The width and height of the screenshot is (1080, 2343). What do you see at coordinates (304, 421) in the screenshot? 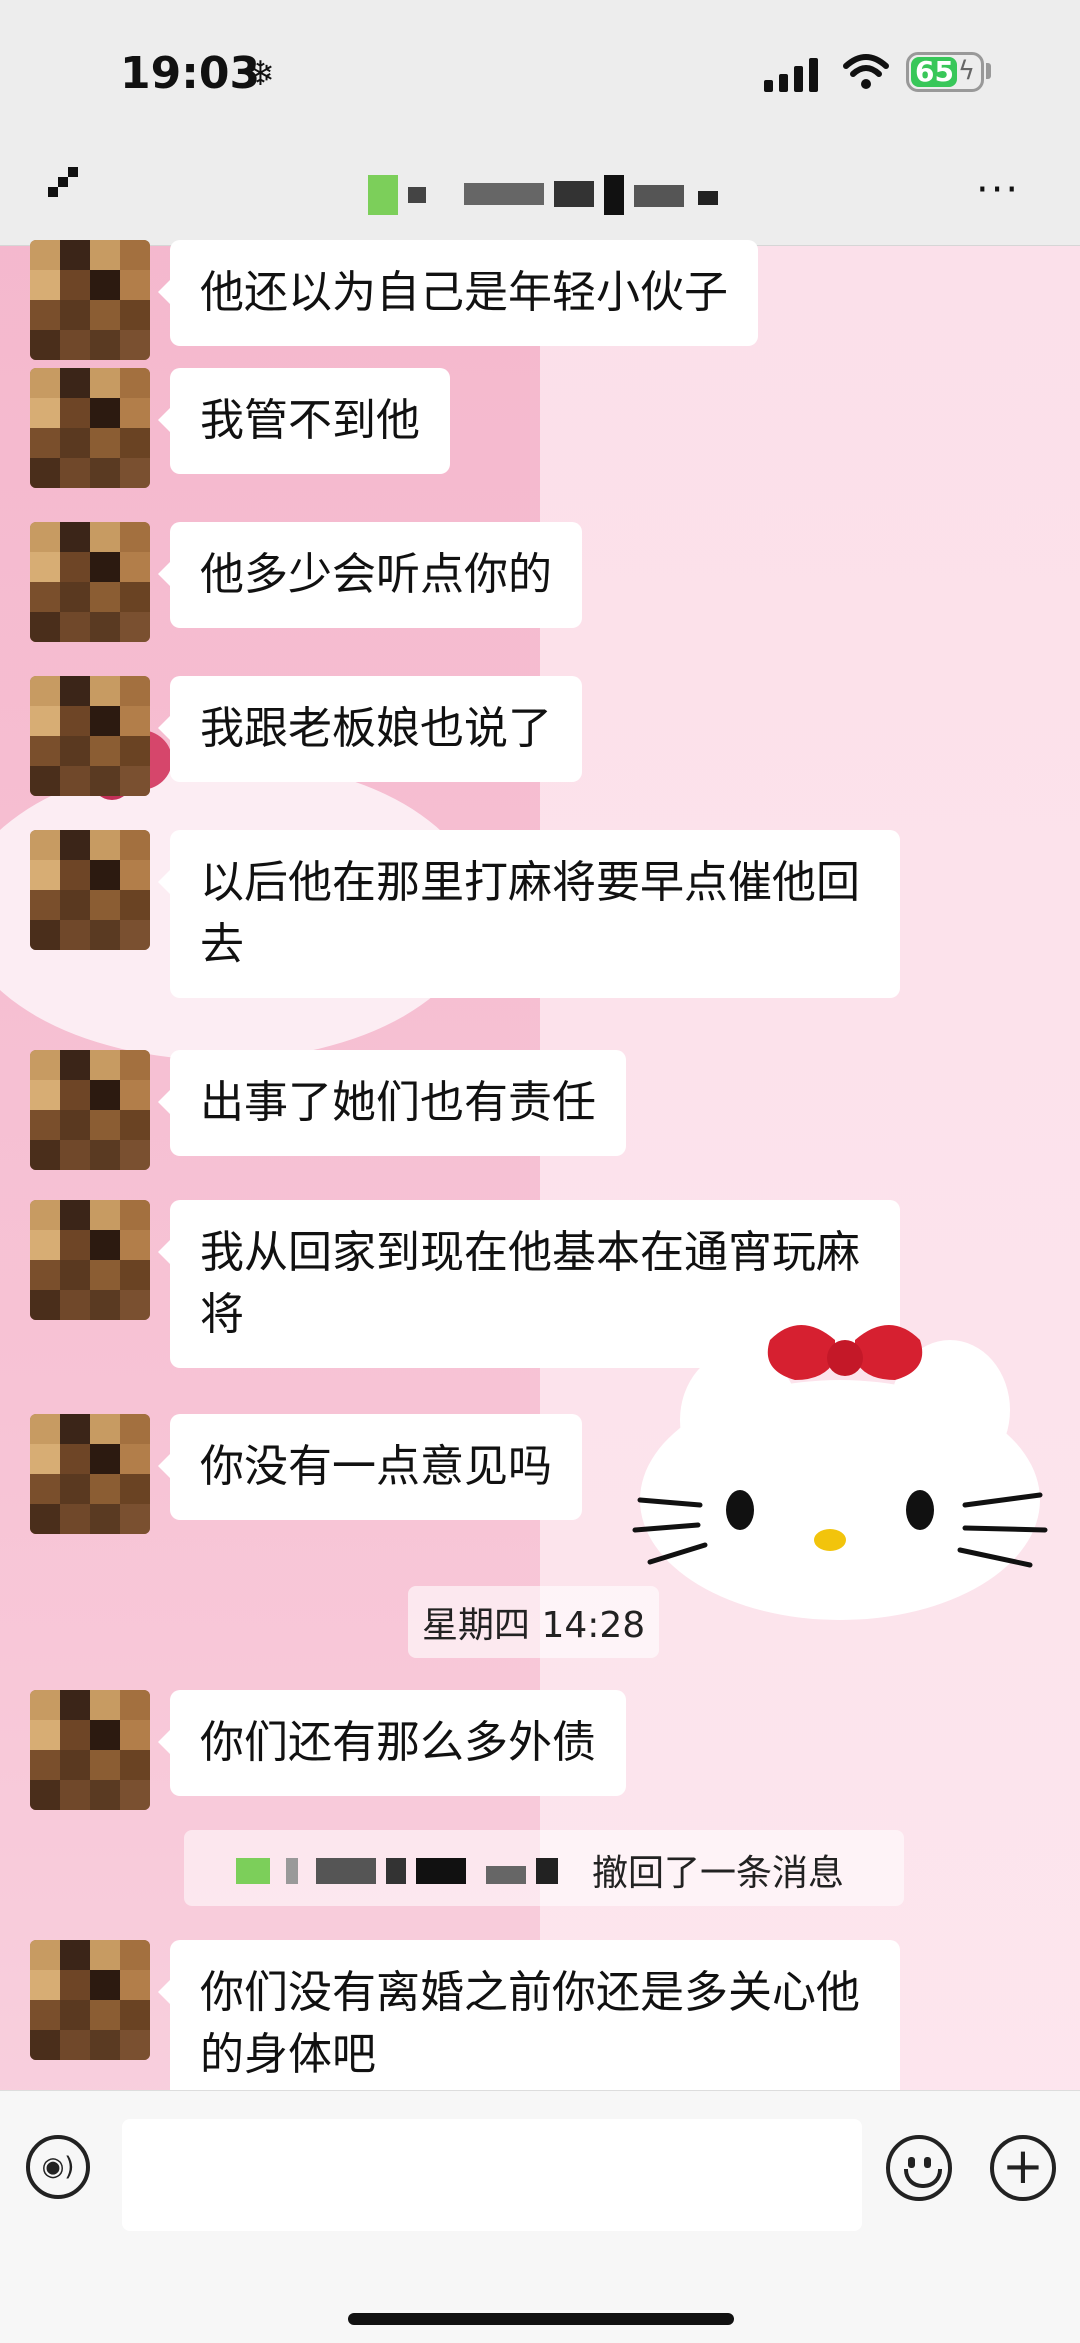
I see `message-bubble: 我管不到他` at bounding box center [304, 421].